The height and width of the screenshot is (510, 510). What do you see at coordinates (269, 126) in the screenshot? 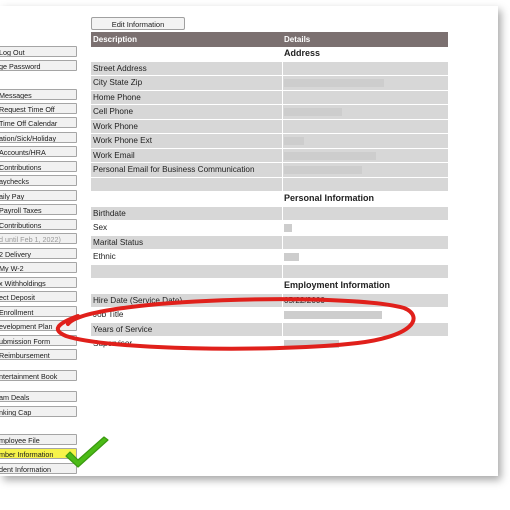
I see `table-row: Work Phone` at bounding box center [269, 126].